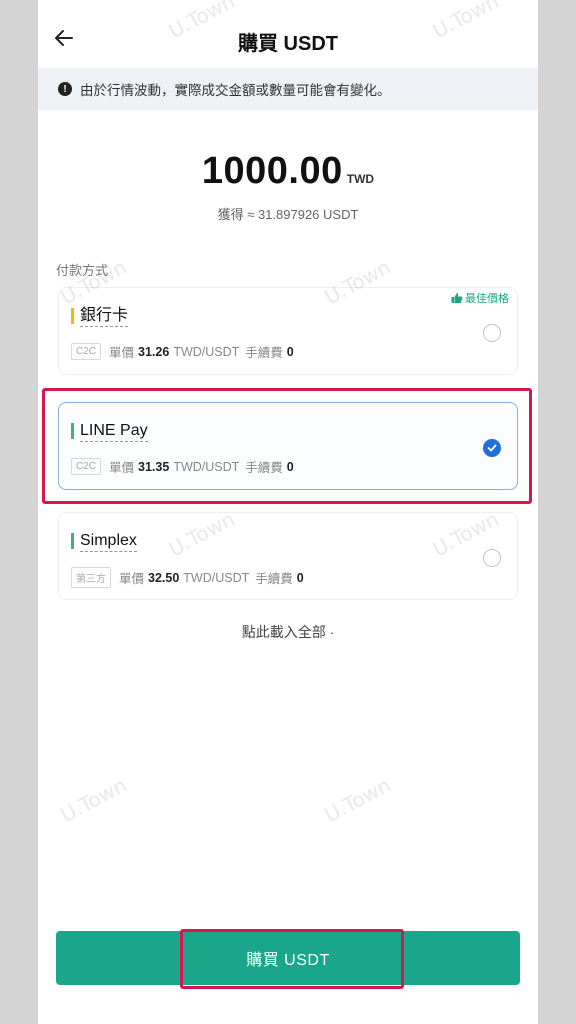 The width and height of the screenshot is (576, 1024). Describe the element at coordinates (154, 351) in the screenshot. I see `price-value: 31.26` at that location.